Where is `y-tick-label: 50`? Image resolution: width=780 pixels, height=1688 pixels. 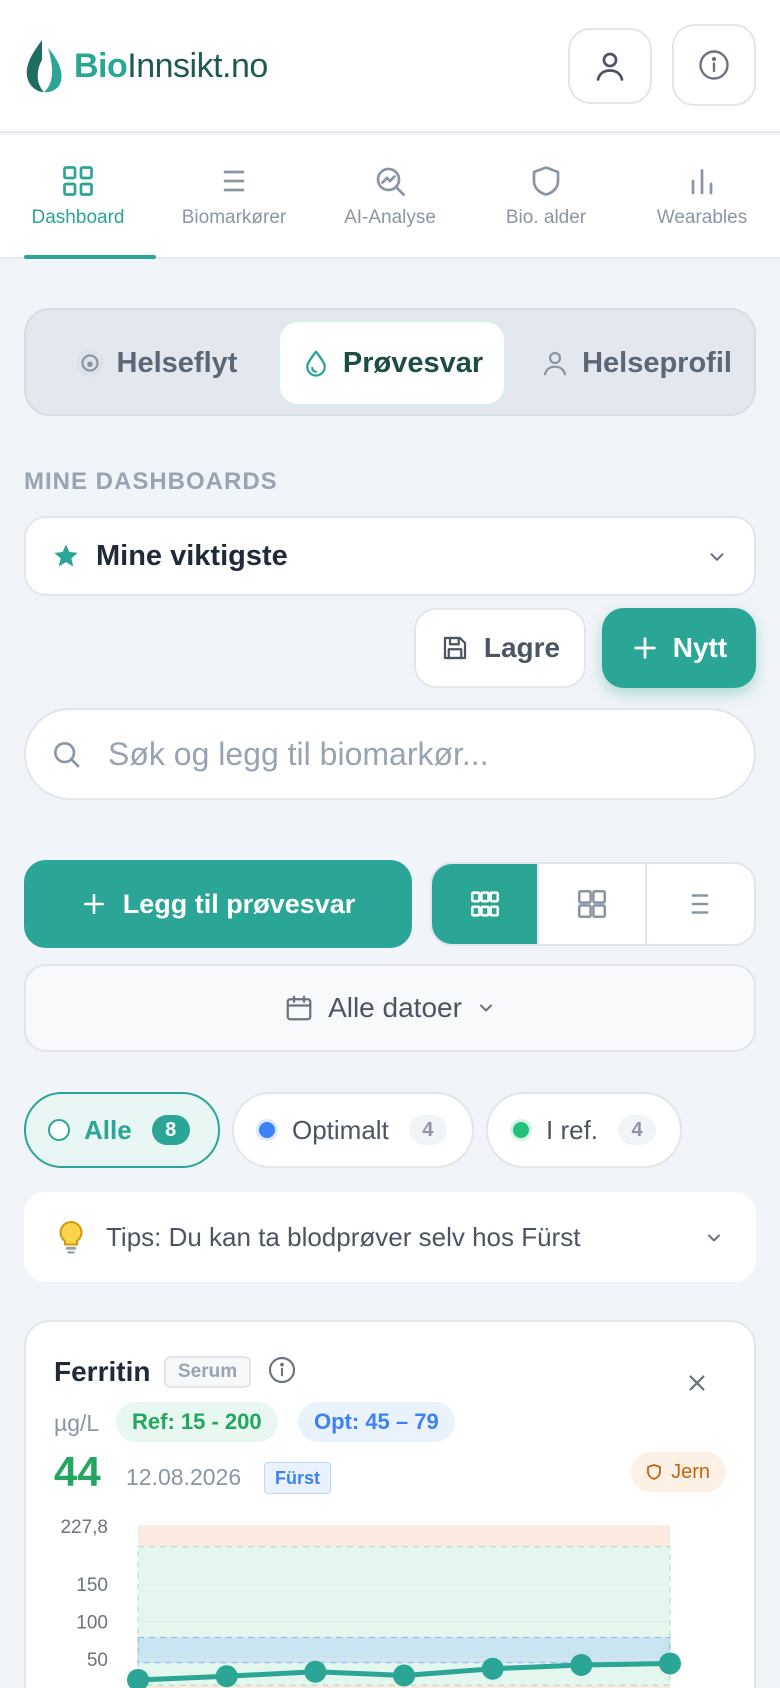 y-tick-label: 50 is located at coordinates (97, 1660).